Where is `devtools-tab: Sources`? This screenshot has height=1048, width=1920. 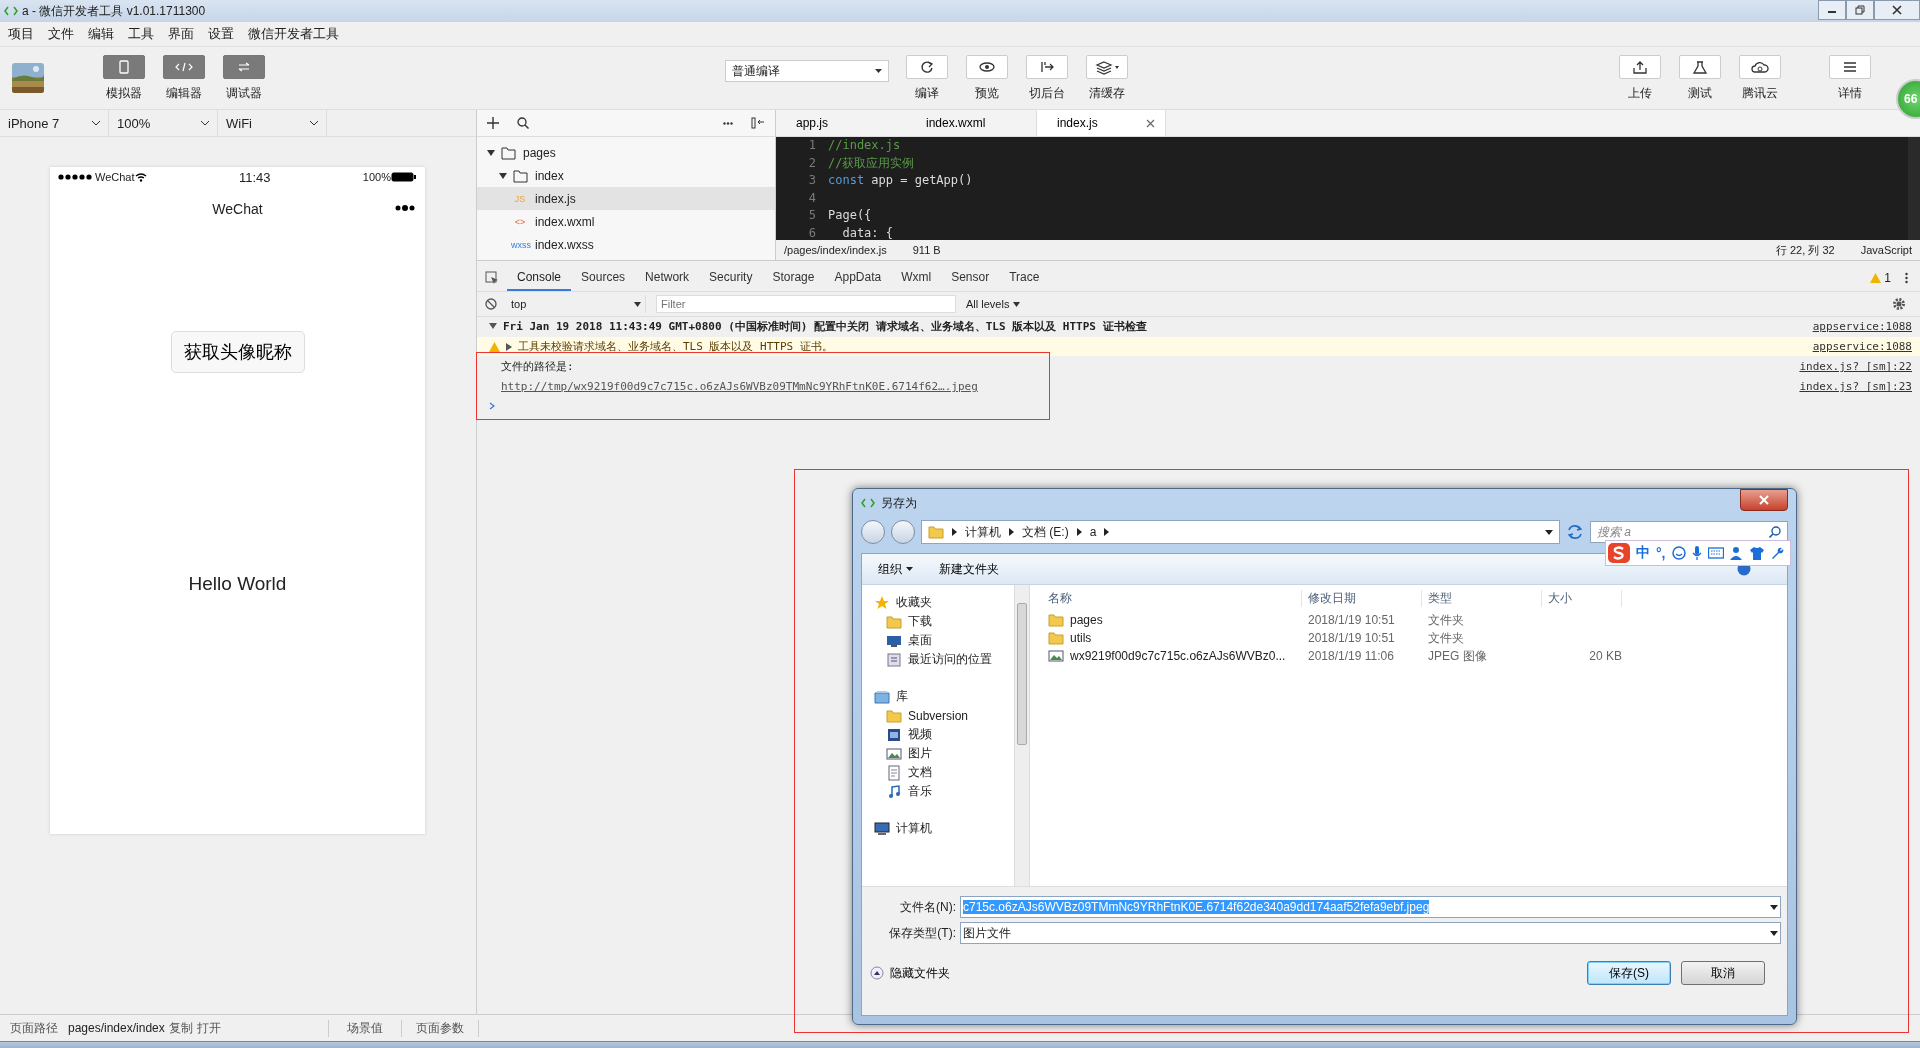 devtools-tab: Sources is located at coordinates (603, 278).